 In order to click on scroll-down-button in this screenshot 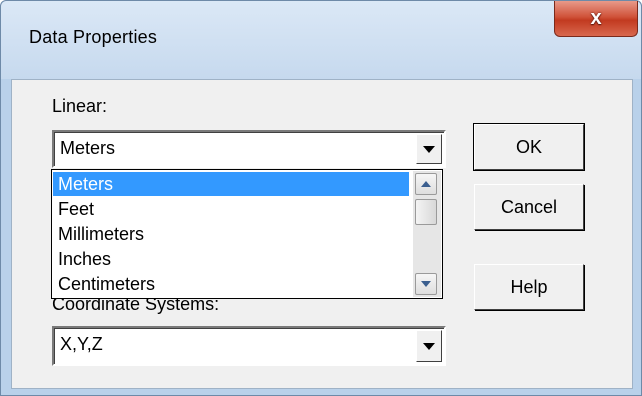, I will do `click(426, 284)`.